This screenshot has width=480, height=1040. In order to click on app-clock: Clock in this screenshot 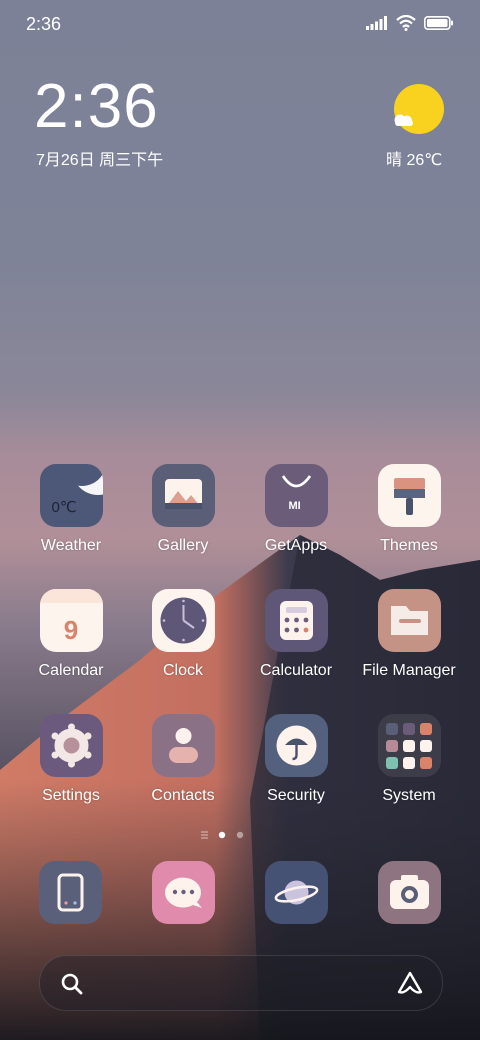, I will do `click(183, 634)`.